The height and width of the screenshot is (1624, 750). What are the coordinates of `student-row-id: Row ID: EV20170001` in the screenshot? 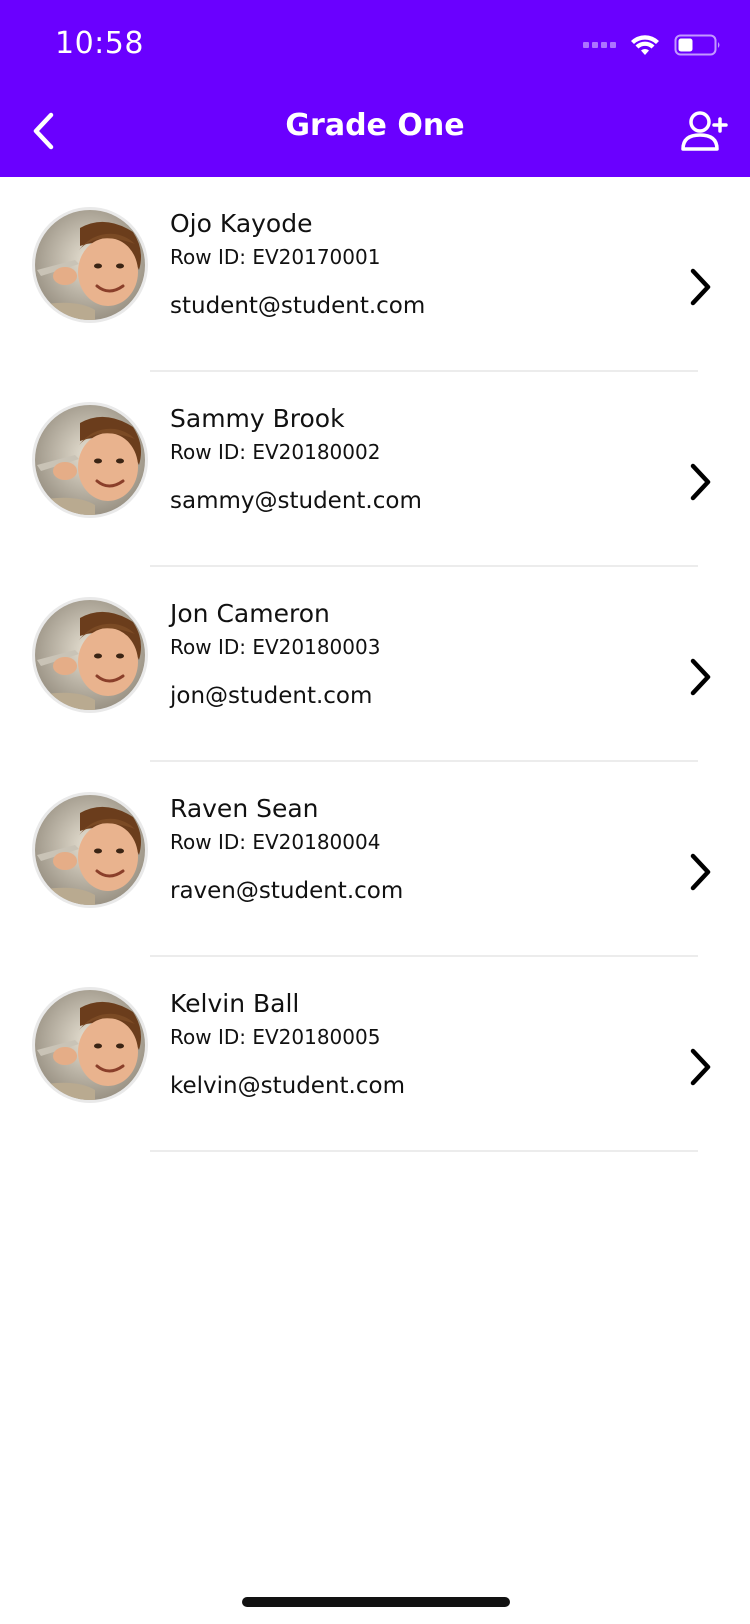 It's located at (275, 257).